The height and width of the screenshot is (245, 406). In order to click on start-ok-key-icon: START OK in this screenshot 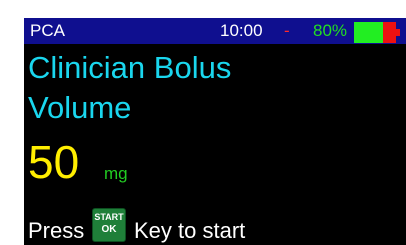, I will do `click(109, 225)`.